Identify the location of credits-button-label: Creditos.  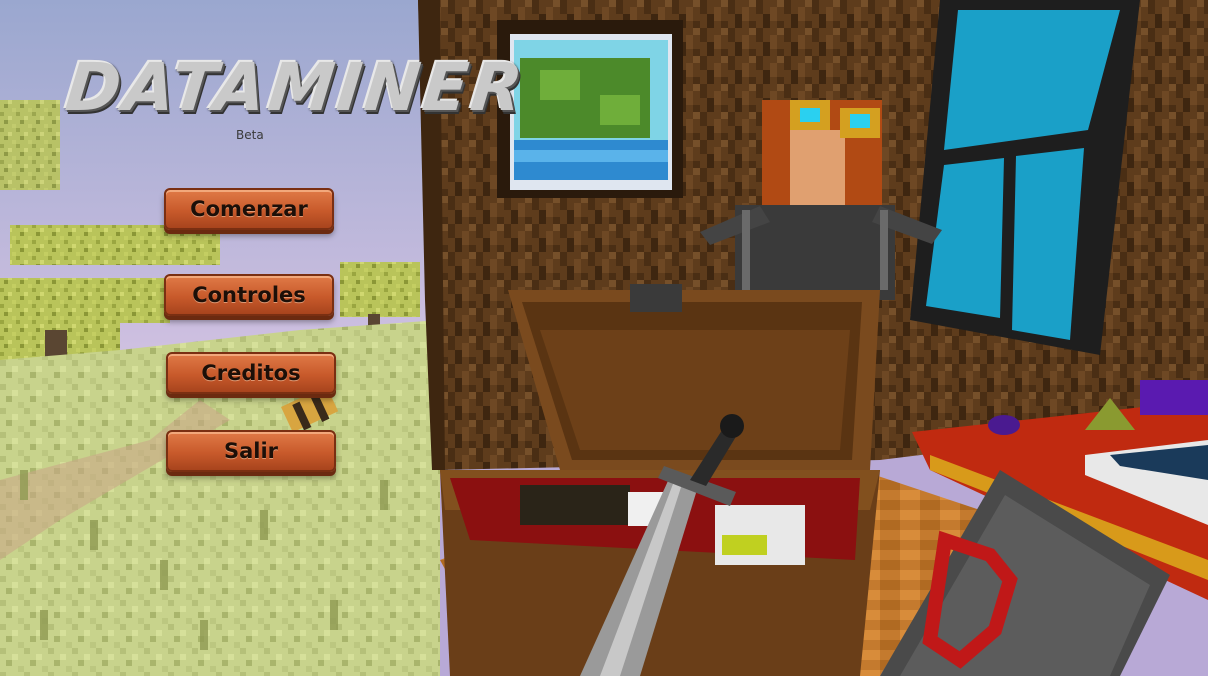
(251, 373).